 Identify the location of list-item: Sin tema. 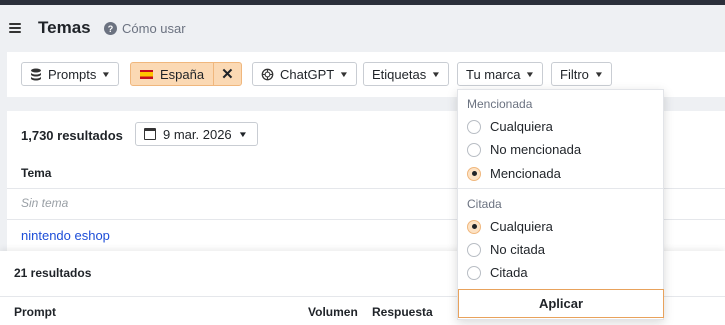
(45, 203).